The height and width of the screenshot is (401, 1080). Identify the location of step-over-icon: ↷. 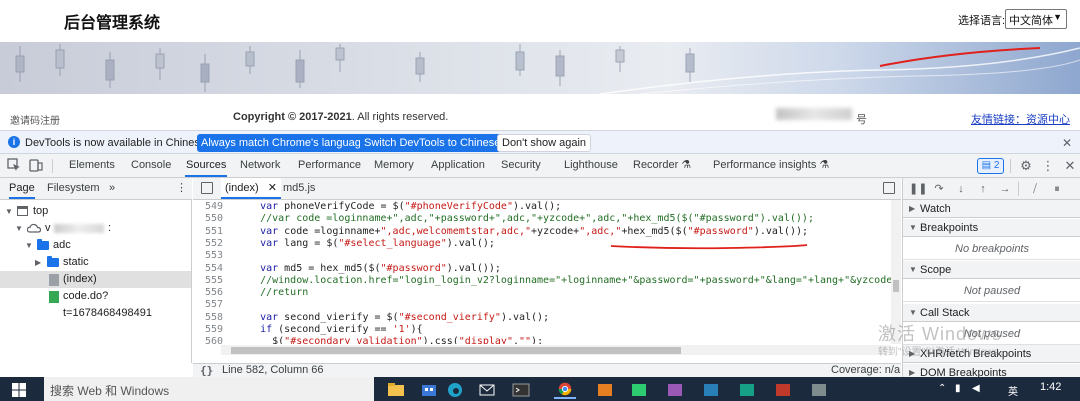
(939, 189).